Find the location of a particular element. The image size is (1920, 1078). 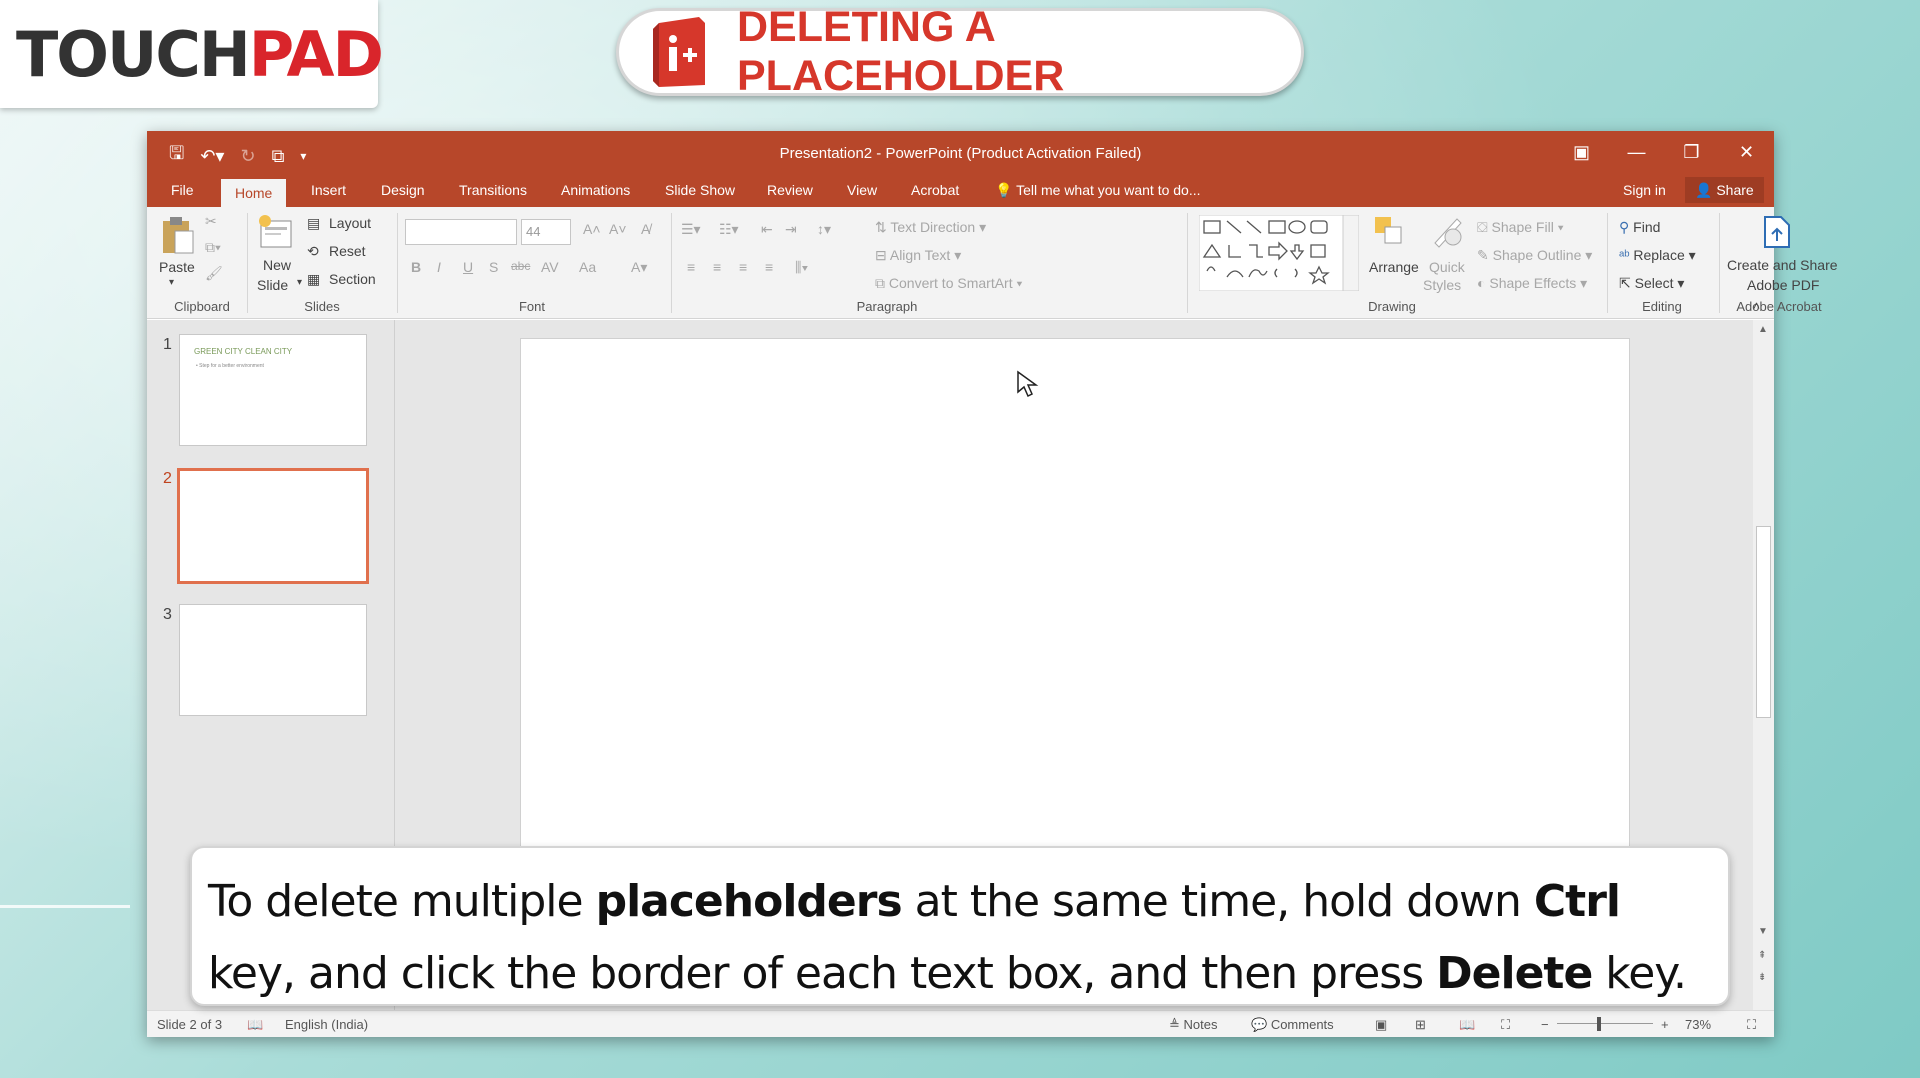

quick-styles-label-2: Styles is located at coordinates (1442, 285).